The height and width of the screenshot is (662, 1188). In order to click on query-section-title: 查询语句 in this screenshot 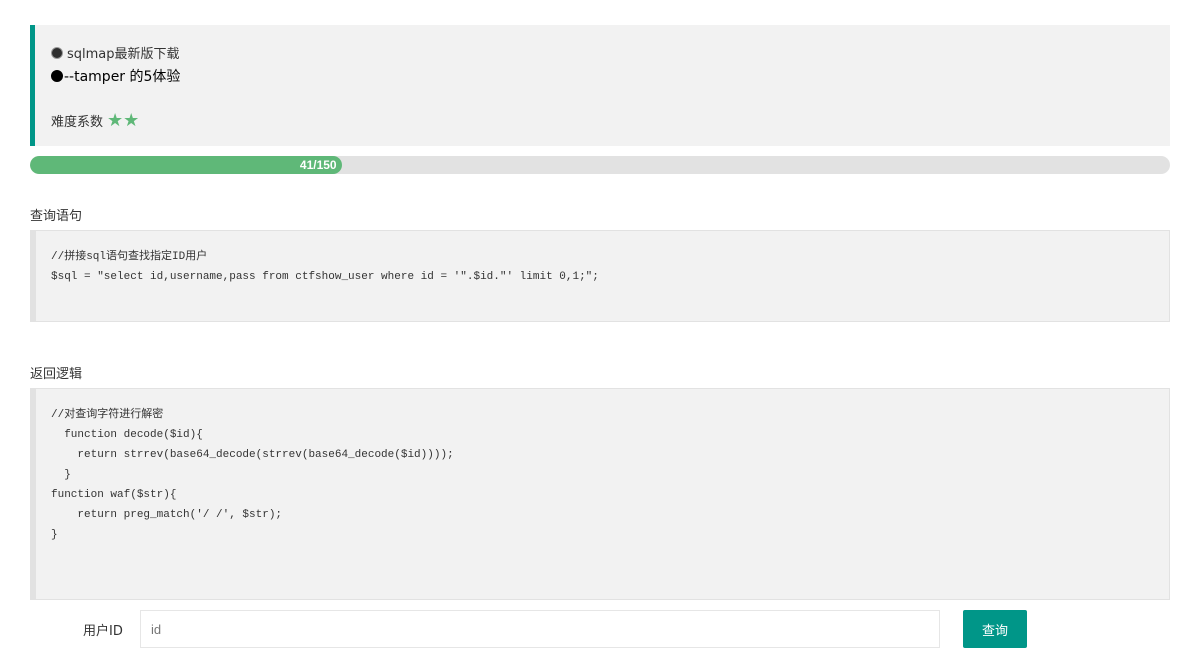, I will do `click(56, 216)`.